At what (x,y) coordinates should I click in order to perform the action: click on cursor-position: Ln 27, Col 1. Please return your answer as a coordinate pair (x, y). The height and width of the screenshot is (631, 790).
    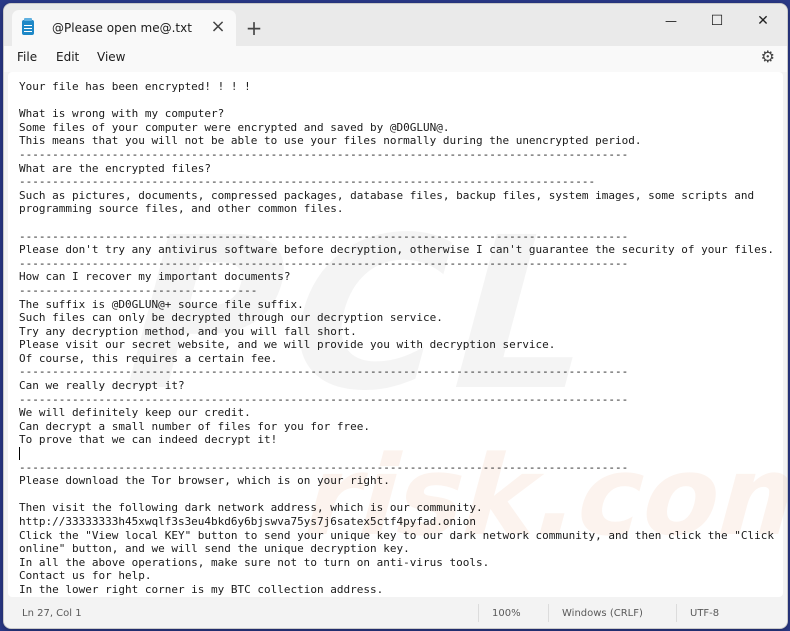
    Looking at the image, I should click on (52, 613).